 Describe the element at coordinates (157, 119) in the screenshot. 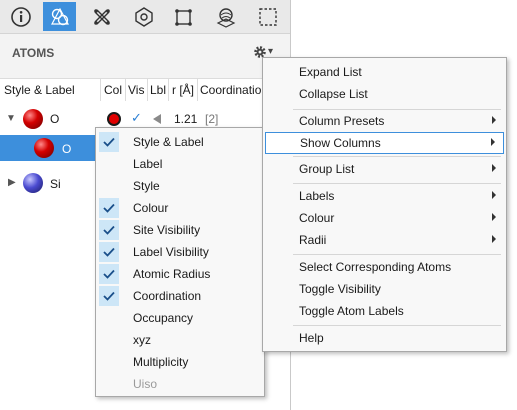

I see `label-tag-icon` at that location.